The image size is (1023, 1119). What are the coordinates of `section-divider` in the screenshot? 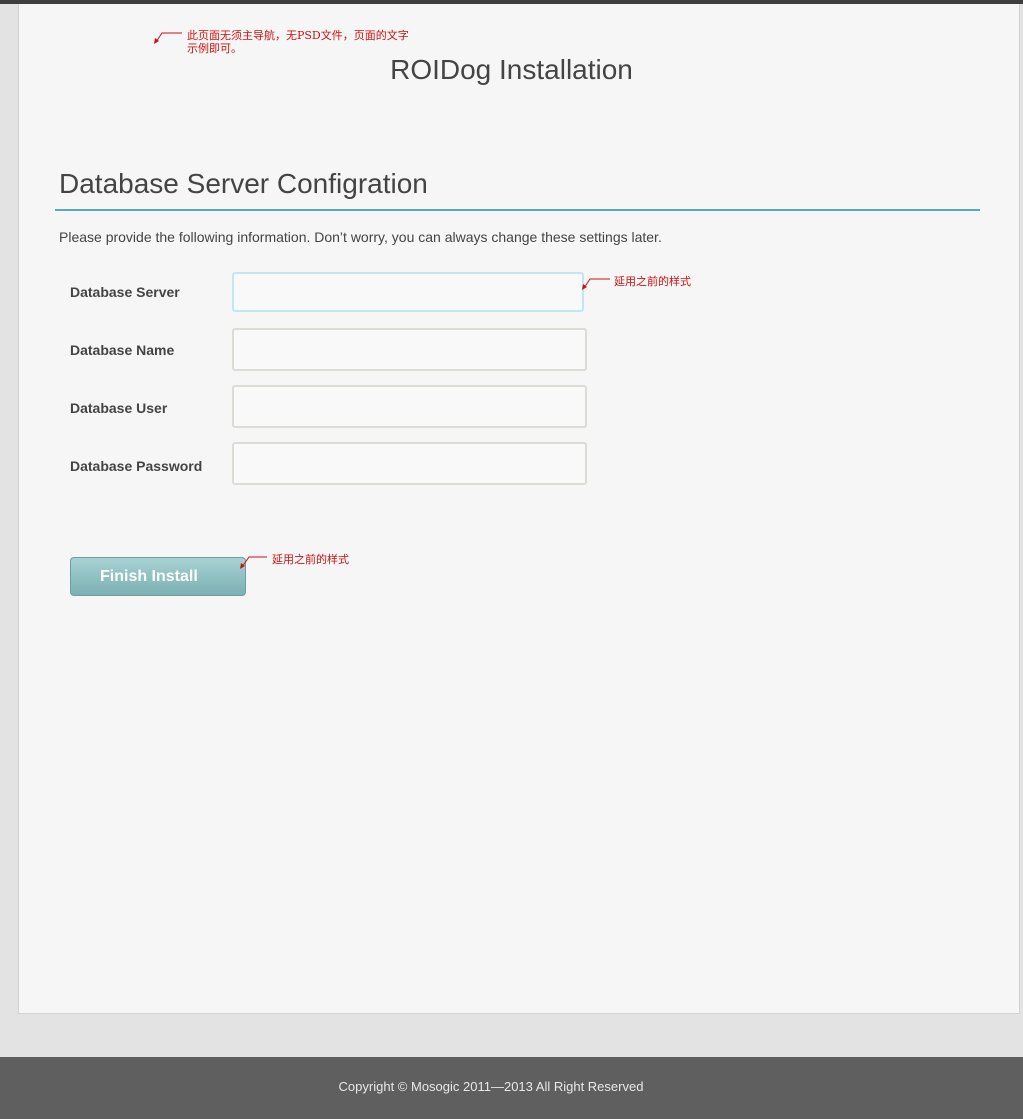 It's located at (517, 210).